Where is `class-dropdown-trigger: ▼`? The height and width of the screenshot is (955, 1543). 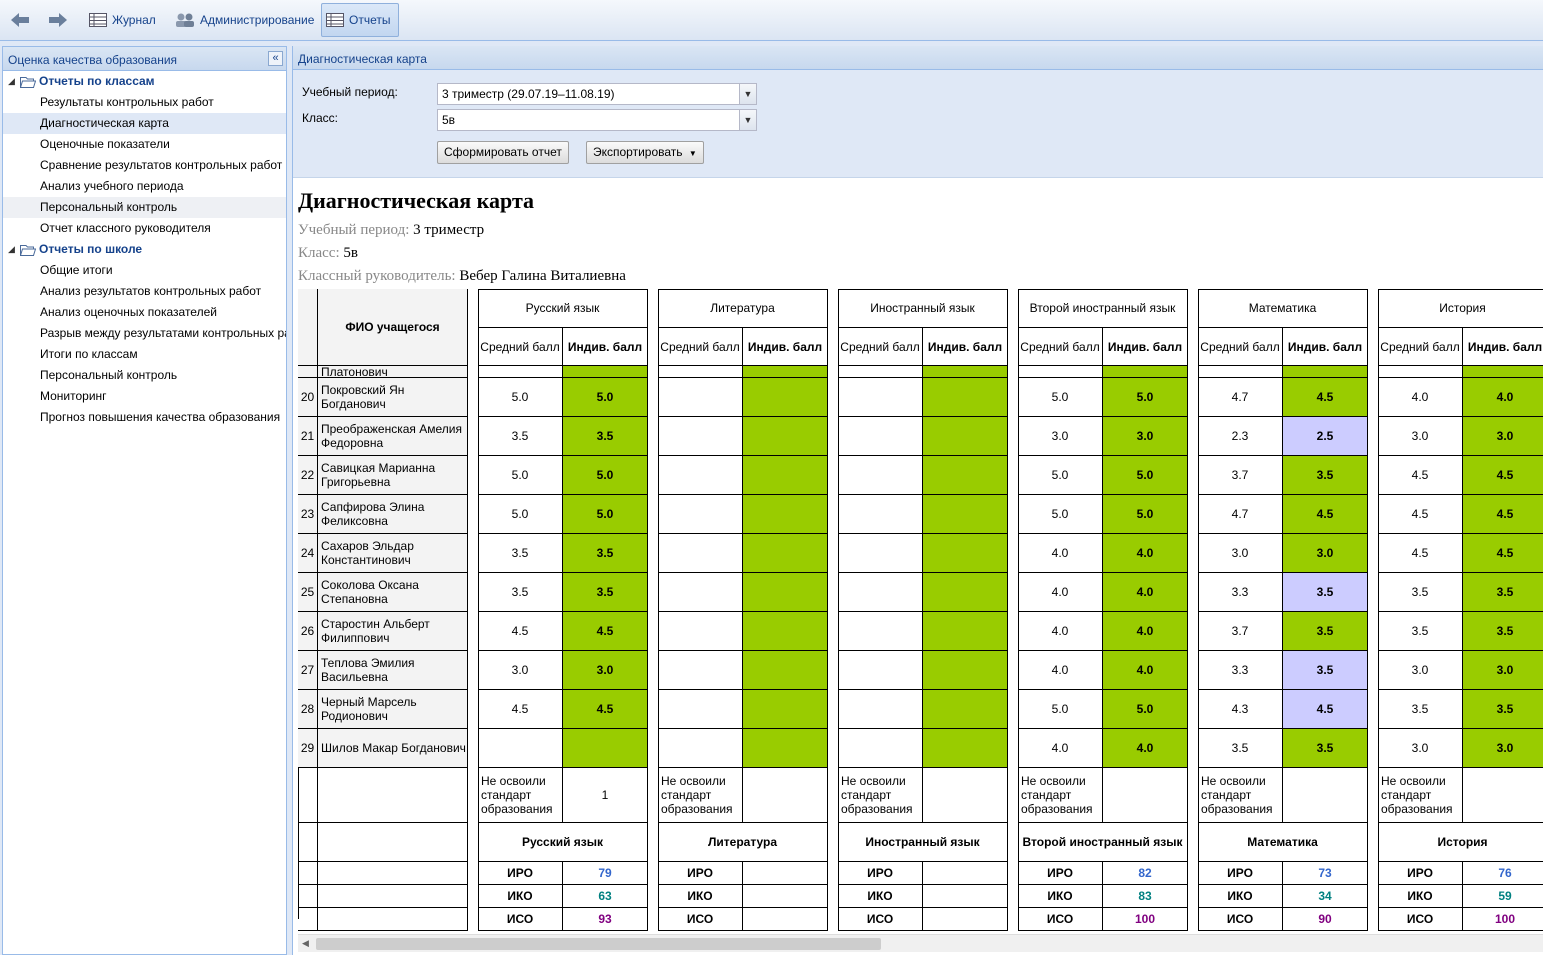 class-dropdown-trigger: ▼ is located at coordinates (747, 120).